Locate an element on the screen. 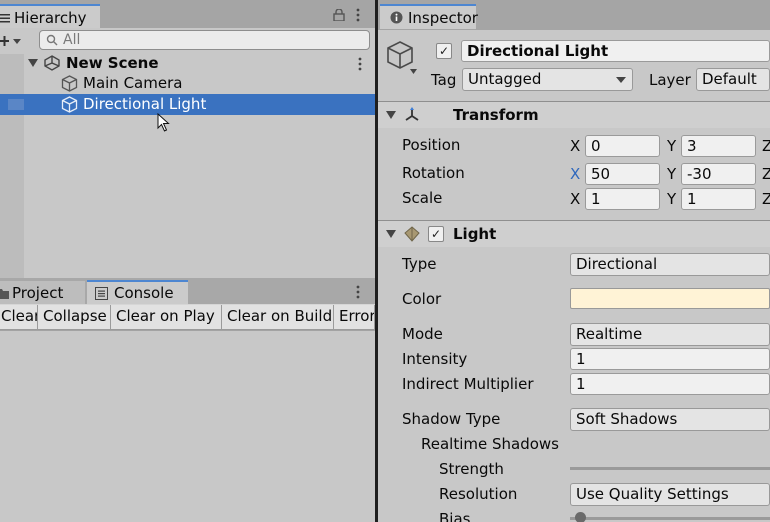 The image size is (770, 522). type-label: Type is located at coordinates (419, 264).